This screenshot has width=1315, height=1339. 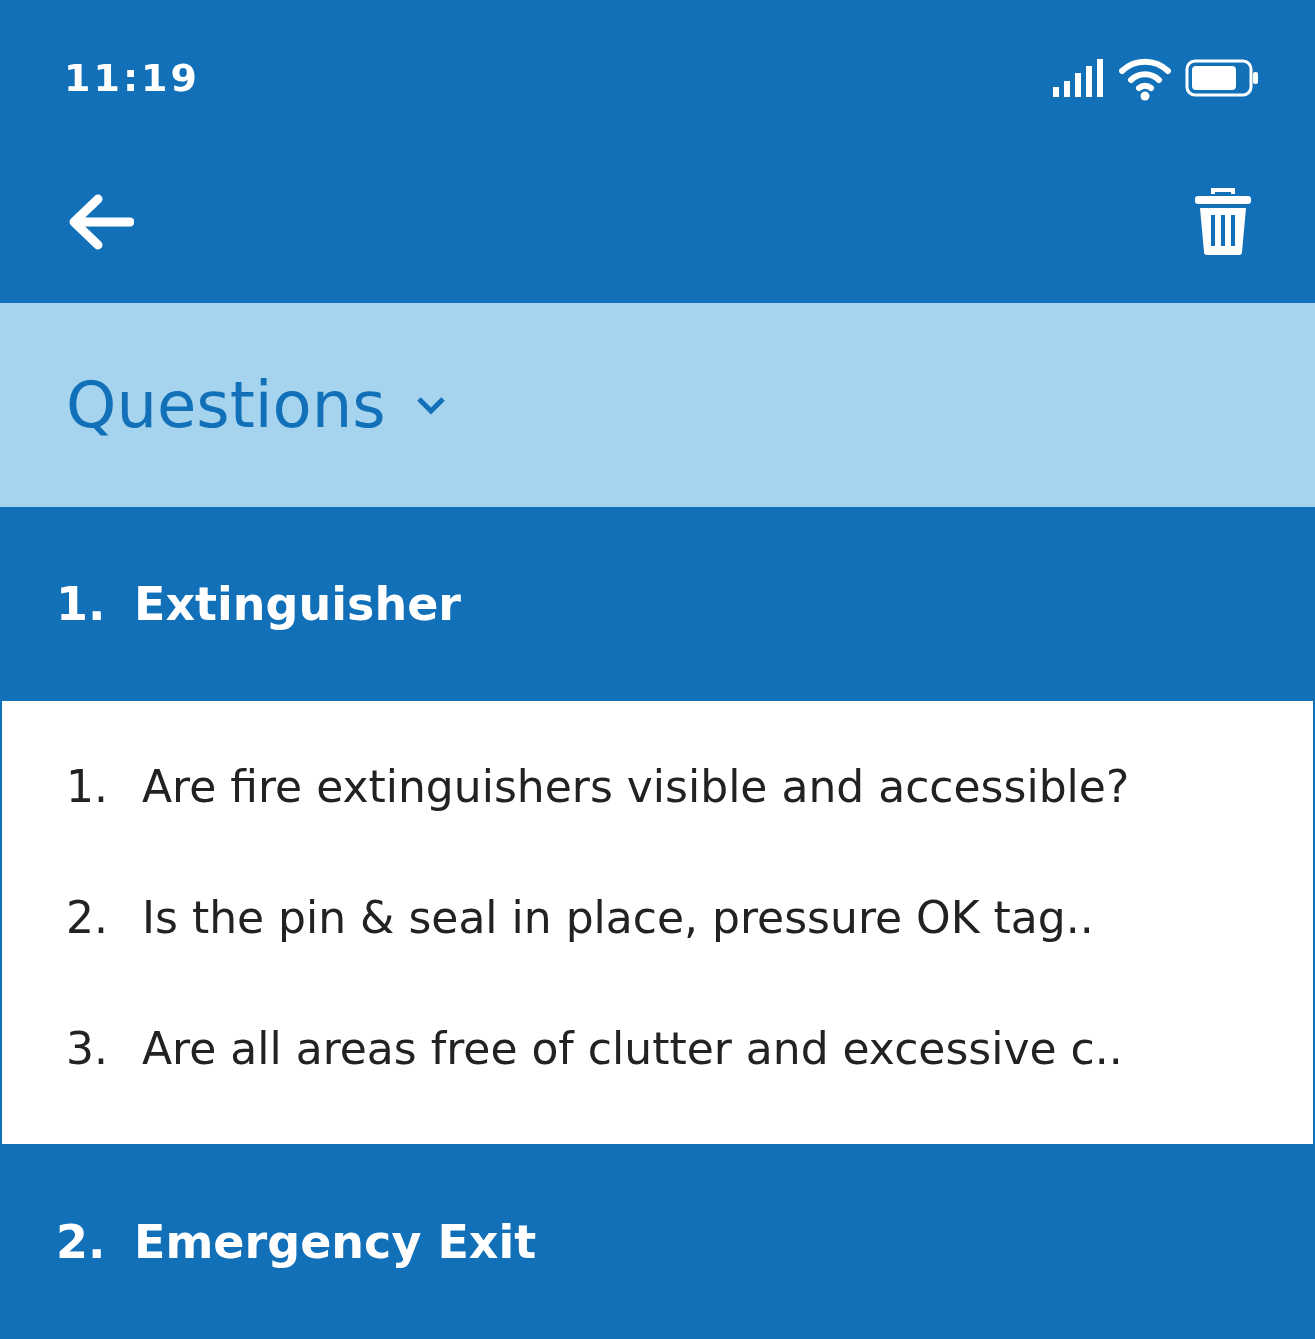 What do you see at coordinates (132, 78) in the screenshot?
I see `status-time: 11:19` at bounding box center [132, 78].